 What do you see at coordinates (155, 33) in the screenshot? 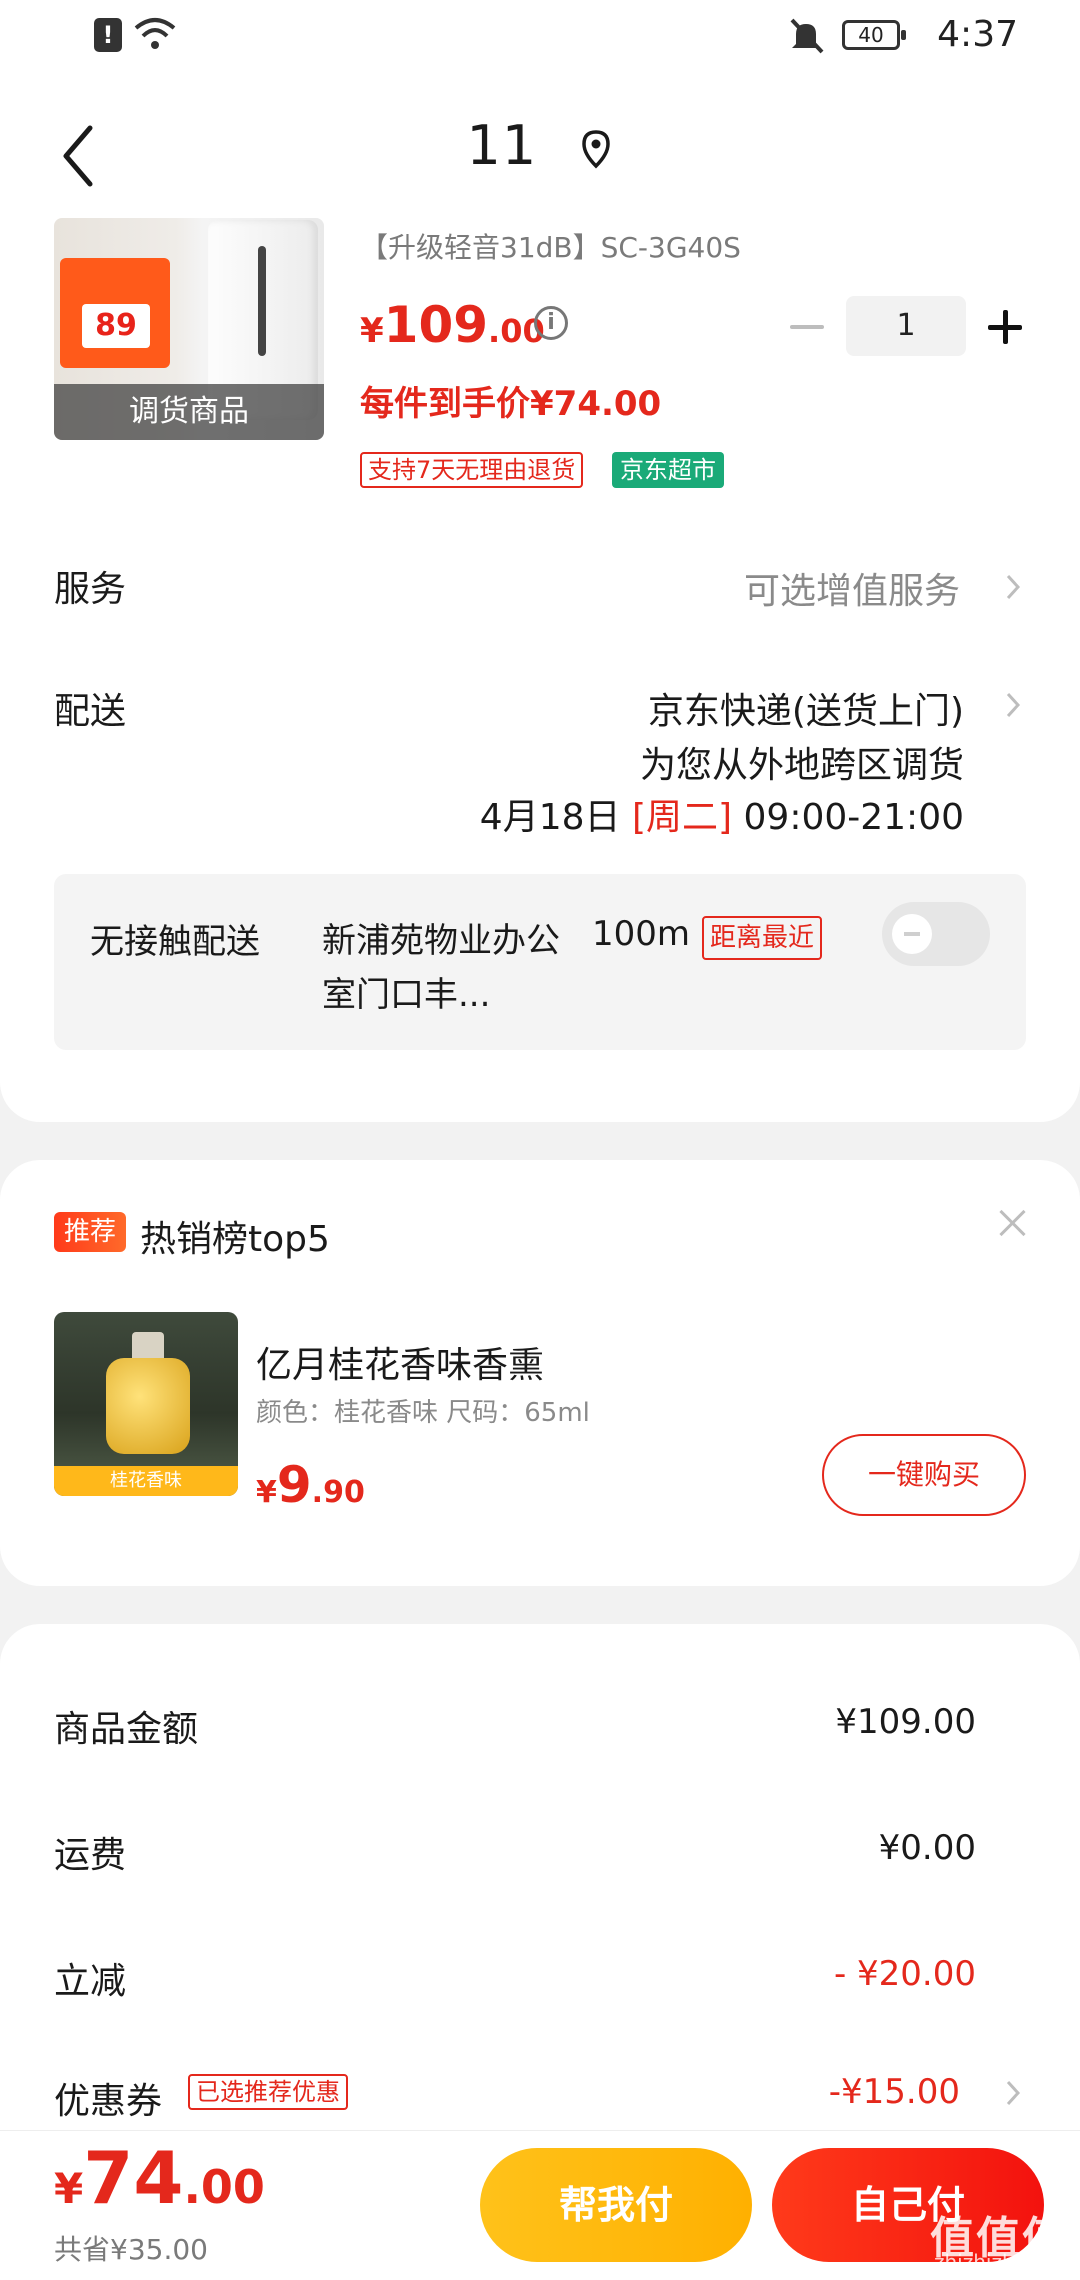
I see `wifi-icon` at bounding box center [155, 33].